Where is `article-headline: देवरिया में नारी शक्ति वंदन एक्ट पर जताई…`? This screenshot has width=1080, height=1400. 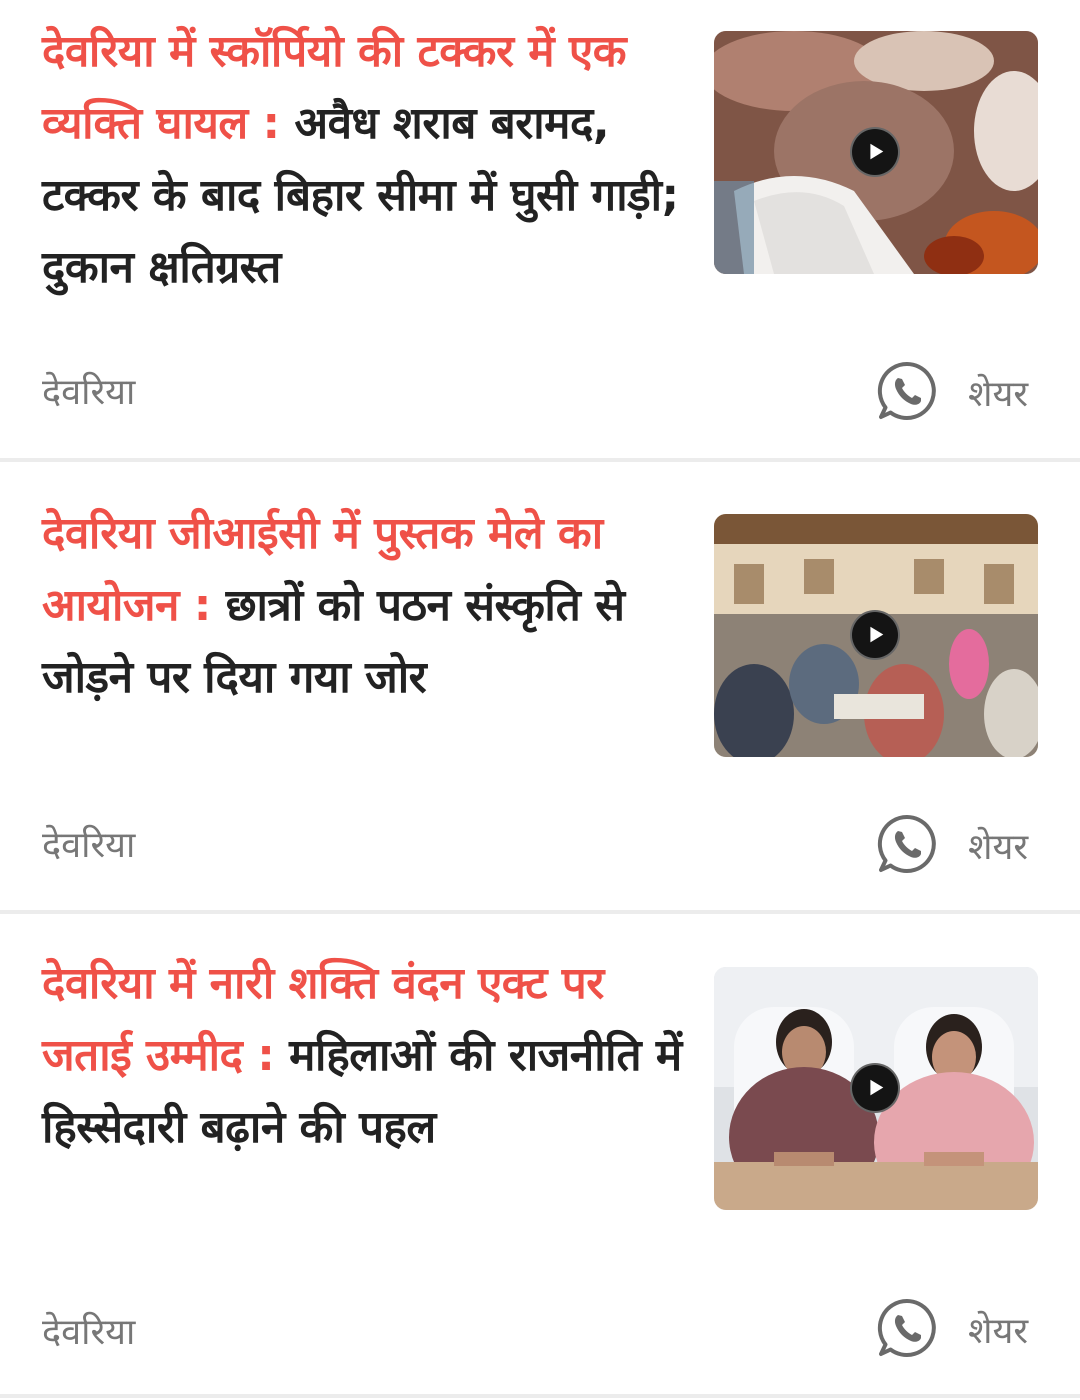
article-headline: देवरिया में नारी शक्ति वंदन एक्ट पर जताई… is located at coordinates (364, 1056).